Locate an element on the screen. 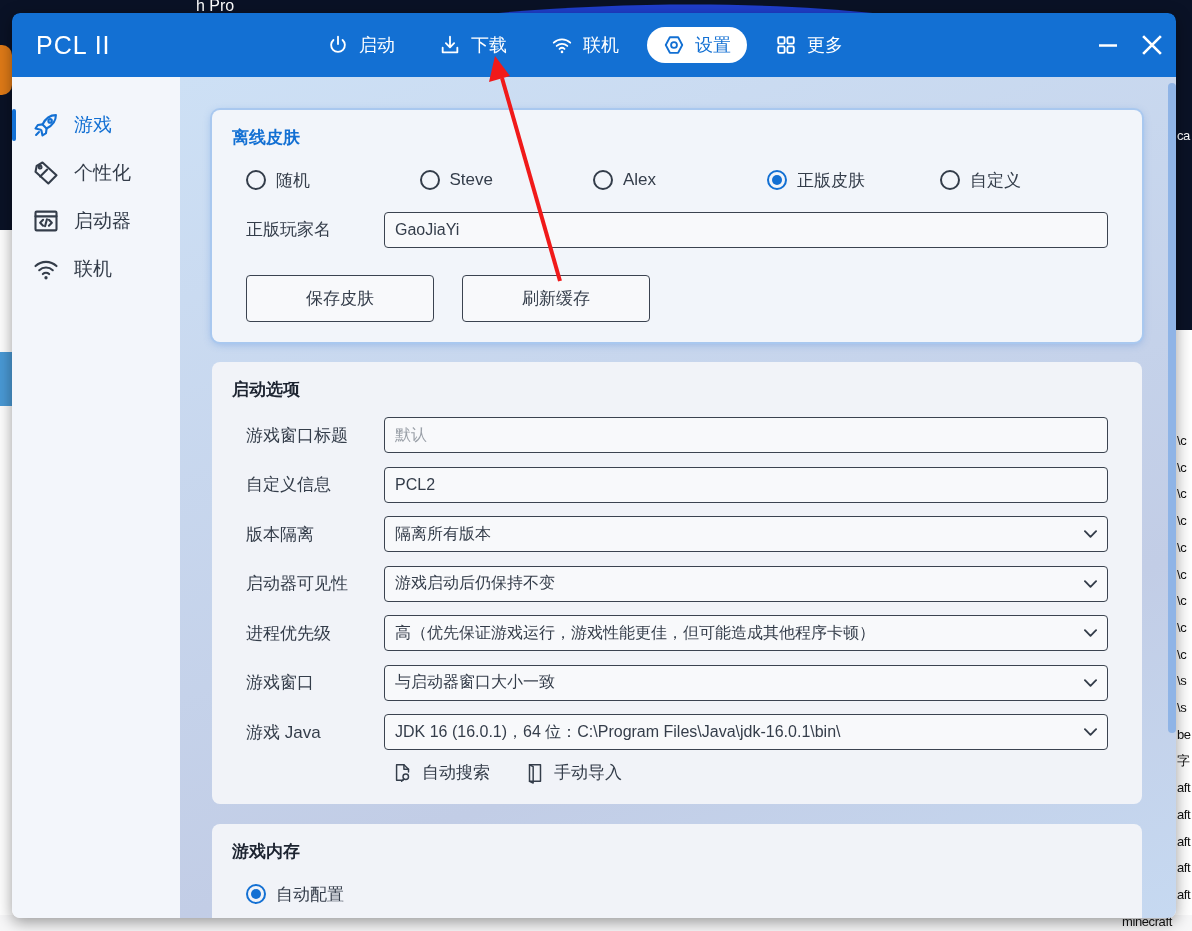 This screenshot has width=1192, height=931. settings-icon is located at coordinates (674, 45).